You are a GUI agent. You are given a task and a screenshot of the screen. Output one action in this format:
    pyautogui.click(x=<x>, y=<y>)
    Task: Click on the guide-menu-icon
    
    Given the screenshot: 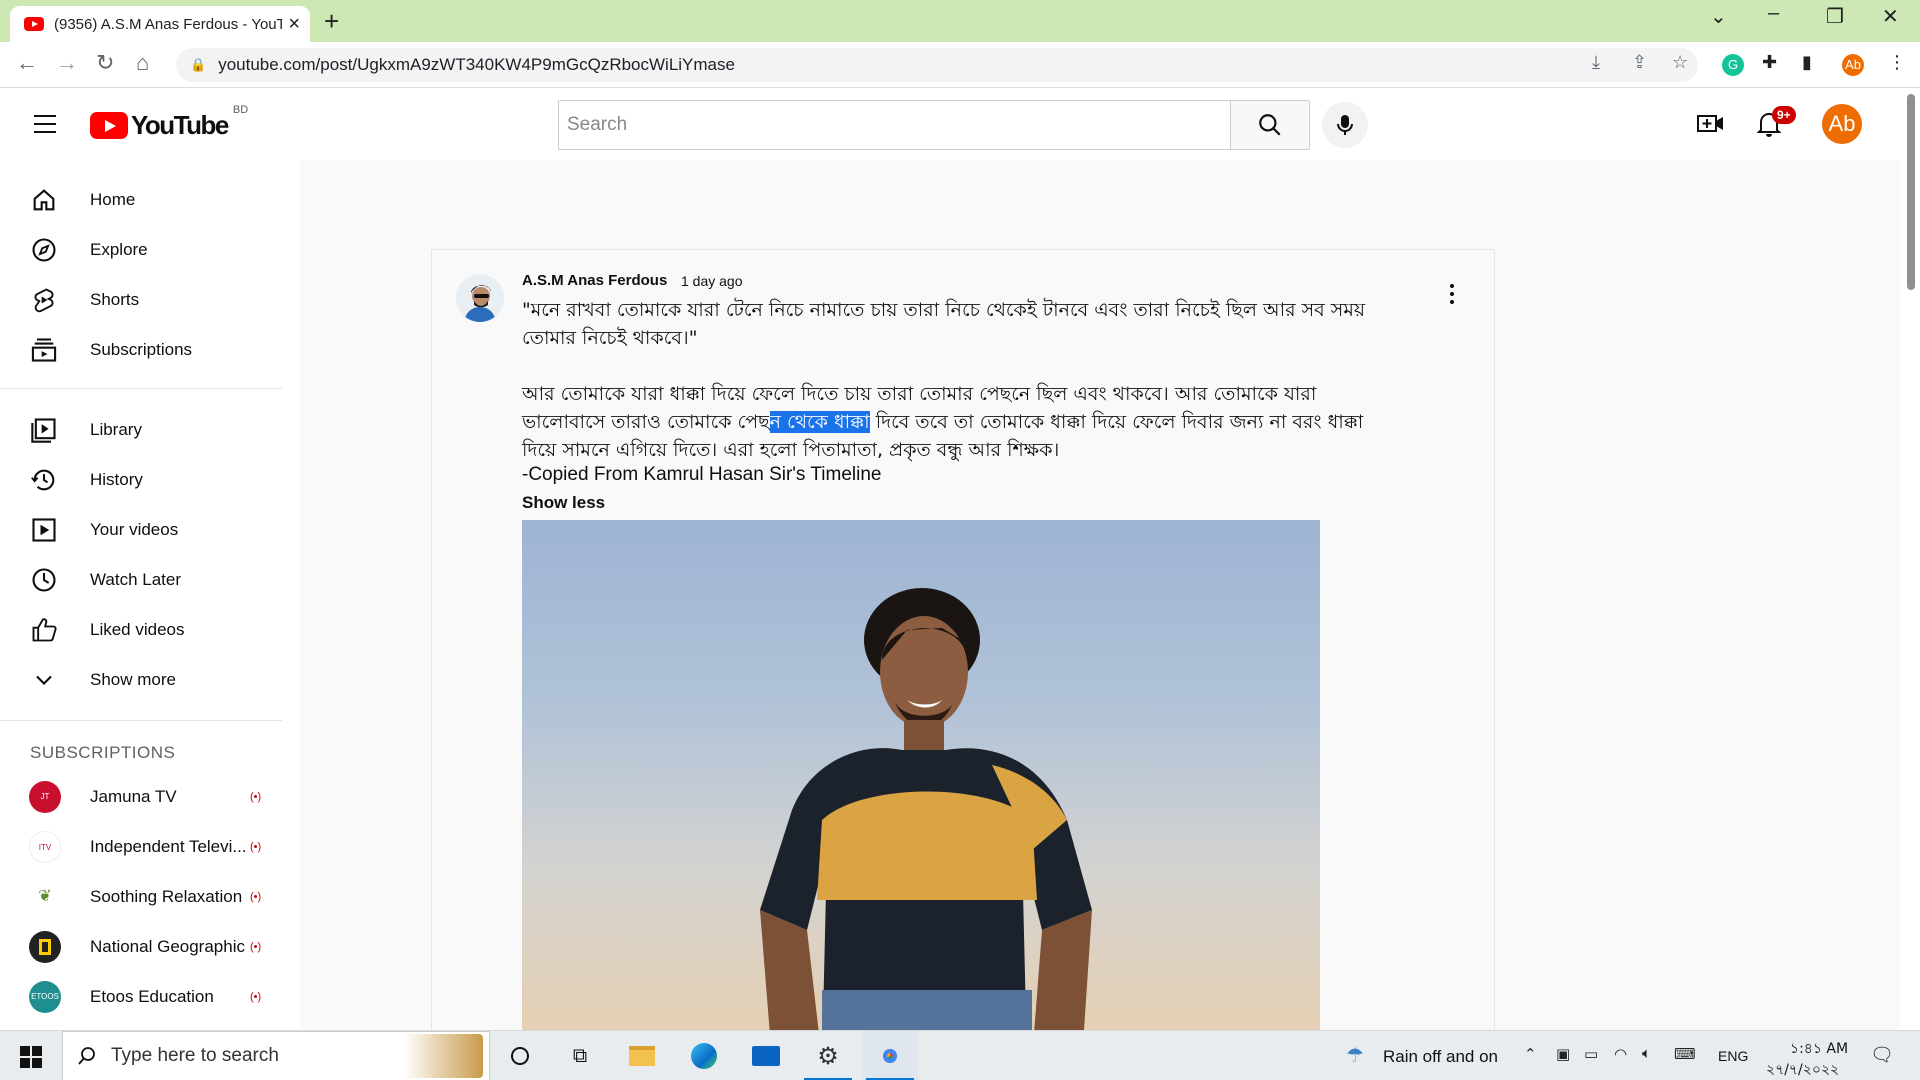 What is the action you would take?
    pyautogui.click(x=45, y=127)
    